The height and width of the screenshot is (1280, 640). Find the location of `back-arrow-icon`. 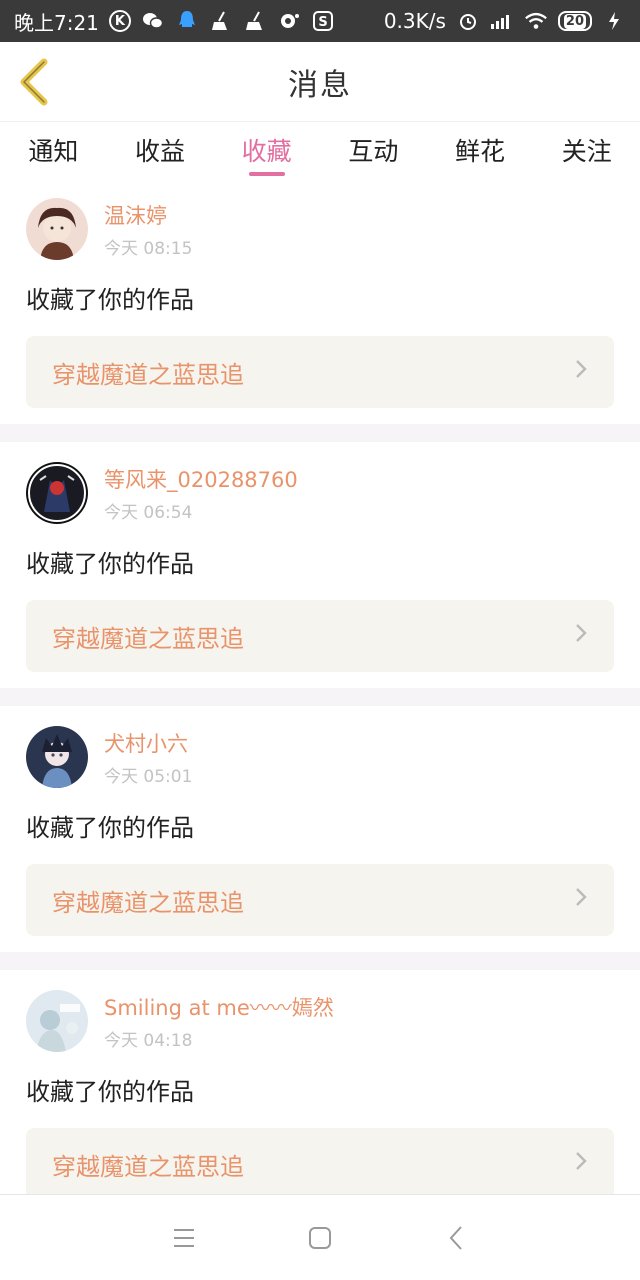

back-arrow-icon is located at coordinates (455, 1237).